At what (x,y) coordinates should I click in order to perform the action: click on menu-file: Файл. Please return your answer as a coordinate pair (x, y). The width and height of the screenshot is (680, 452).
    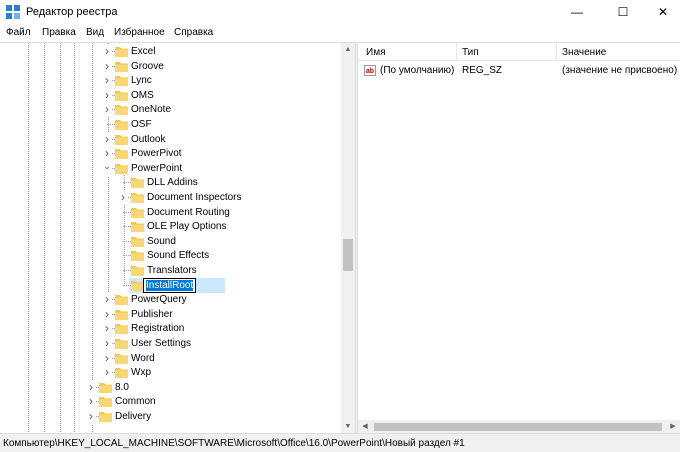
    Looking at the image, I should click on (18, 32).